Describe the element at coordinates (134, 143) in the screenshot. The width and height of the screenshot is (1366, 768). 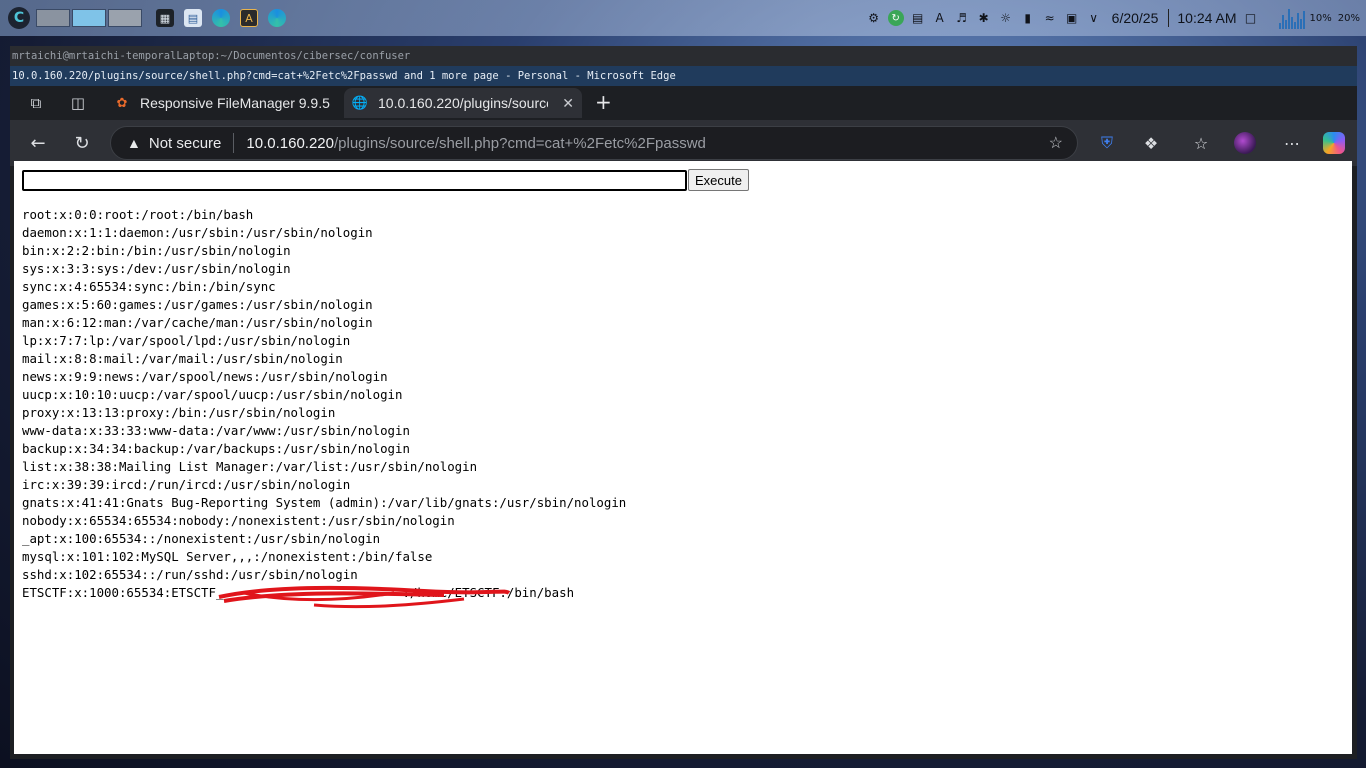
I see `warning-icon: ▲` at that location.